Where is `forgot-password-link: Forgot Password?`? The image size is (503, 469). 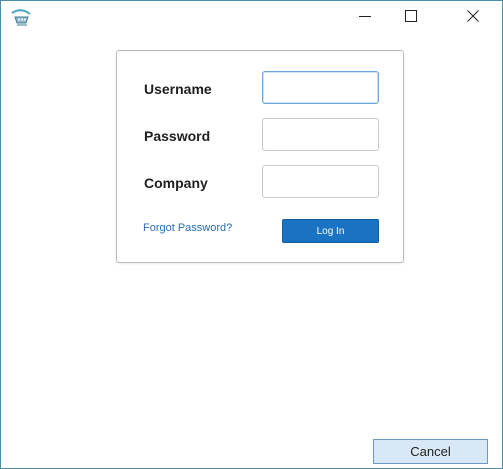 forgot-password-link: Forgot Password? is located at coordinates (187, 228).